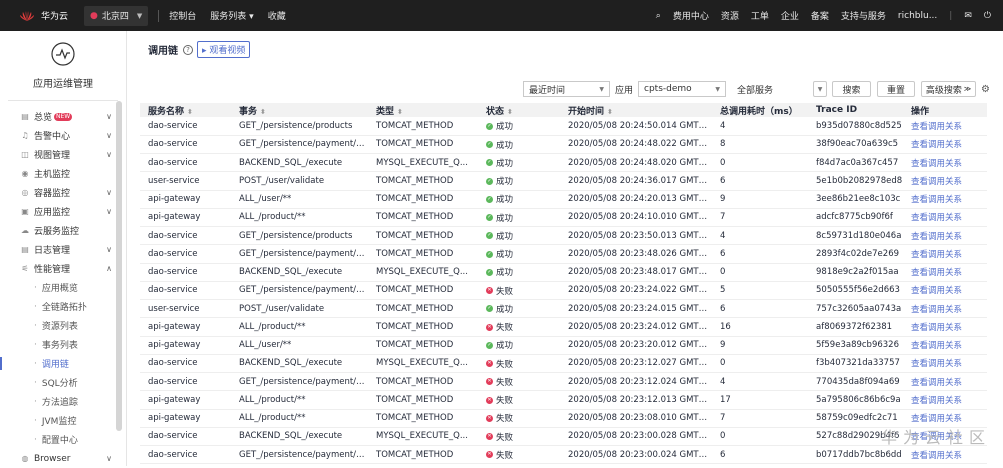 The height and width of the screenshot is (468, 1003). What do you see at coordinates (63, 420) in the screenshot?
I see `sidebar-subitem-7: ·JVM监控` at bounding box center [63, 420].